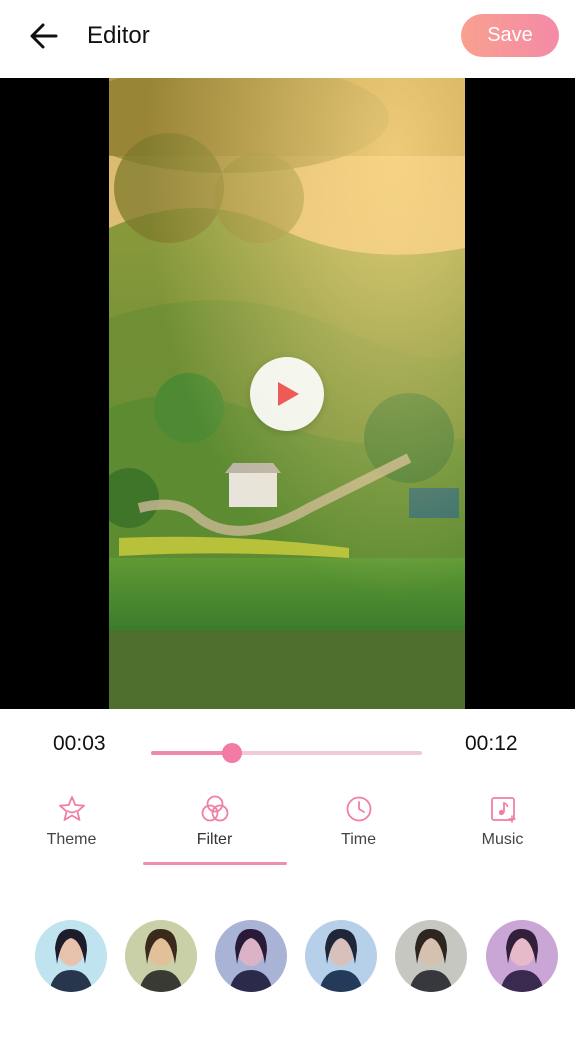  What do you see at coordinates (358, 839) in the screenshot?
I see `tab-label: Time` at bounding box center [358, 839].